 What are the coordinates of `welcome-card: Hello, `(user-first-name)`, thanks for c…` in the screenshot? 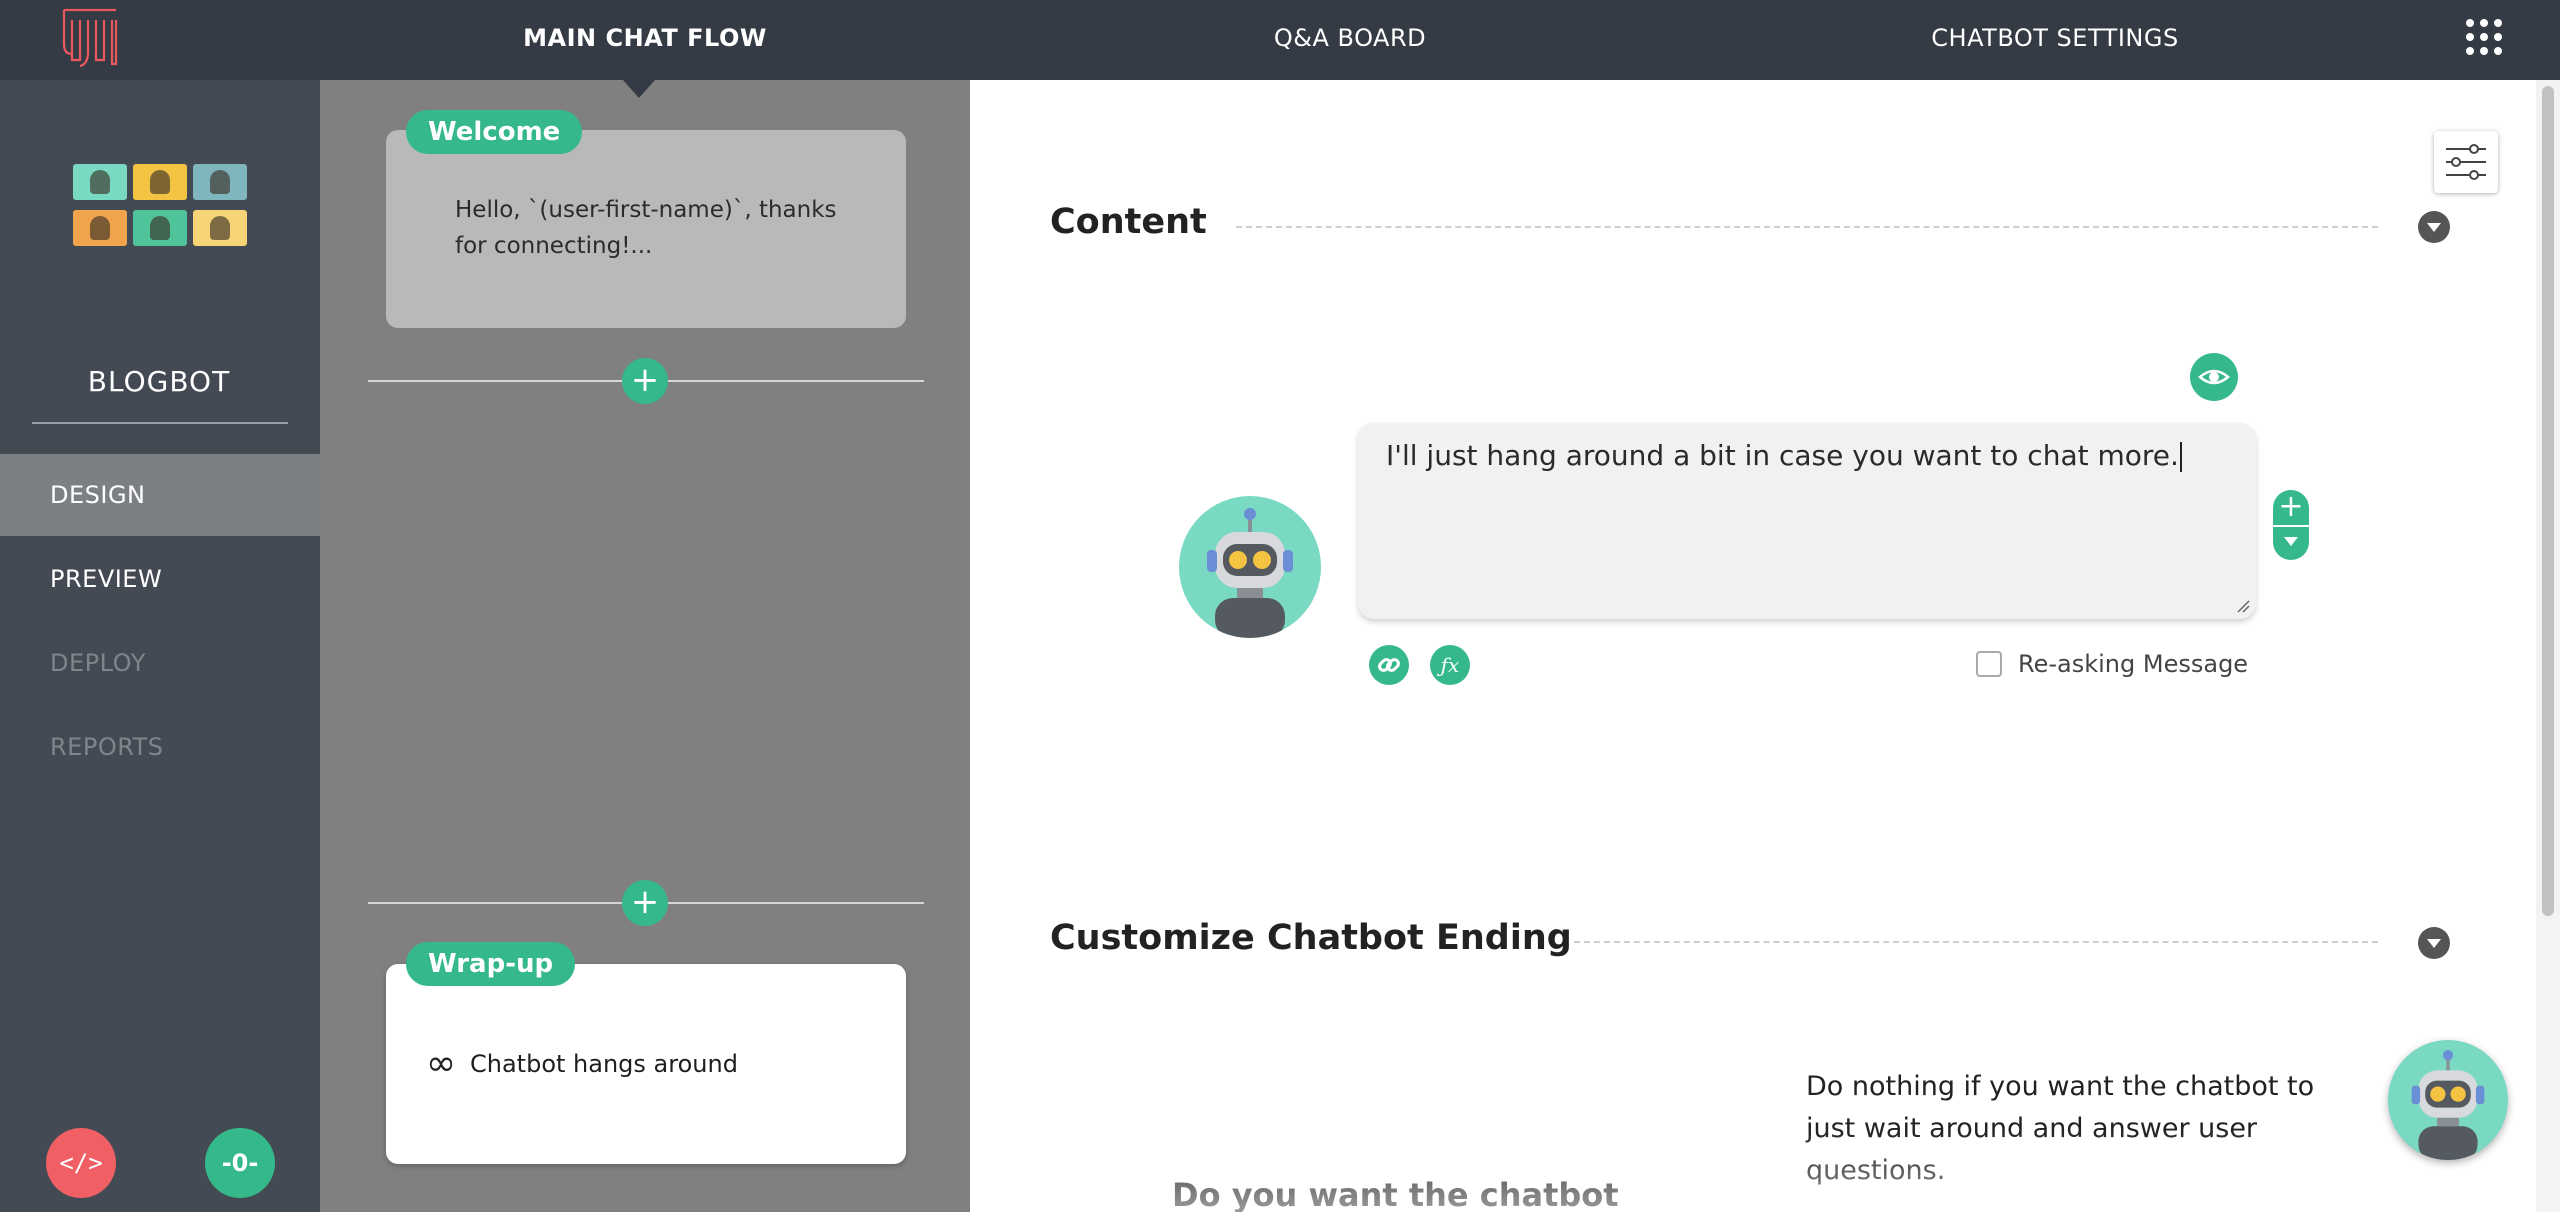 It's located at (646, 229).